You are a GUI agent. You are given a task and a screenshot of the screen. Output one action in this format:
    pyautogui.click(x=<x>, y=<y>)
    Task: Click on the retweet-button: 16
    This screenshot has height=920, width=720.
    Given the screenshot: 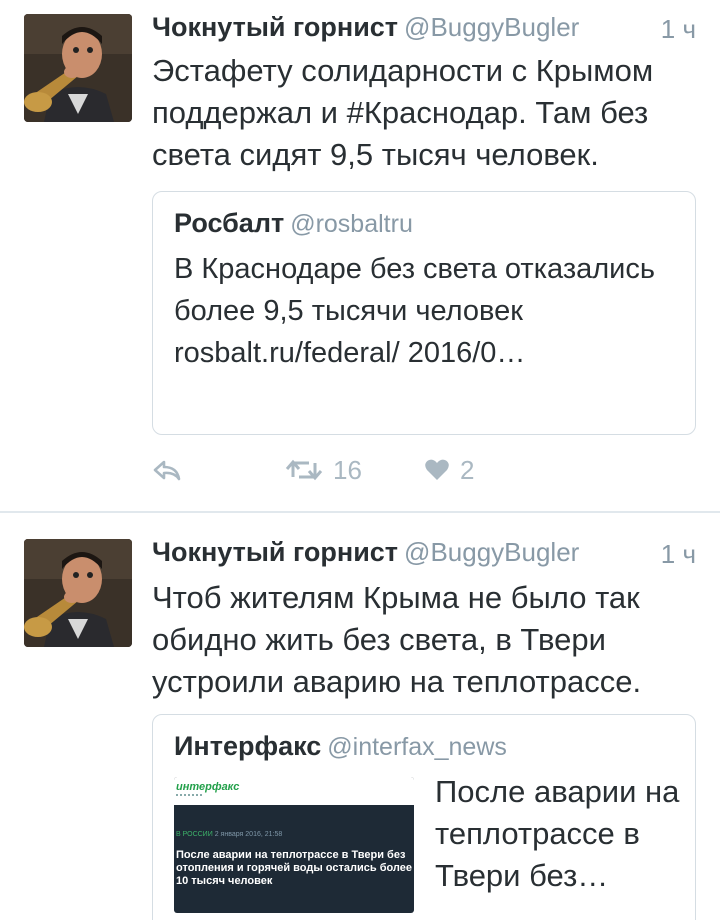 What is the action you would take?
    pyautogui.click(x=323, y=470)
    